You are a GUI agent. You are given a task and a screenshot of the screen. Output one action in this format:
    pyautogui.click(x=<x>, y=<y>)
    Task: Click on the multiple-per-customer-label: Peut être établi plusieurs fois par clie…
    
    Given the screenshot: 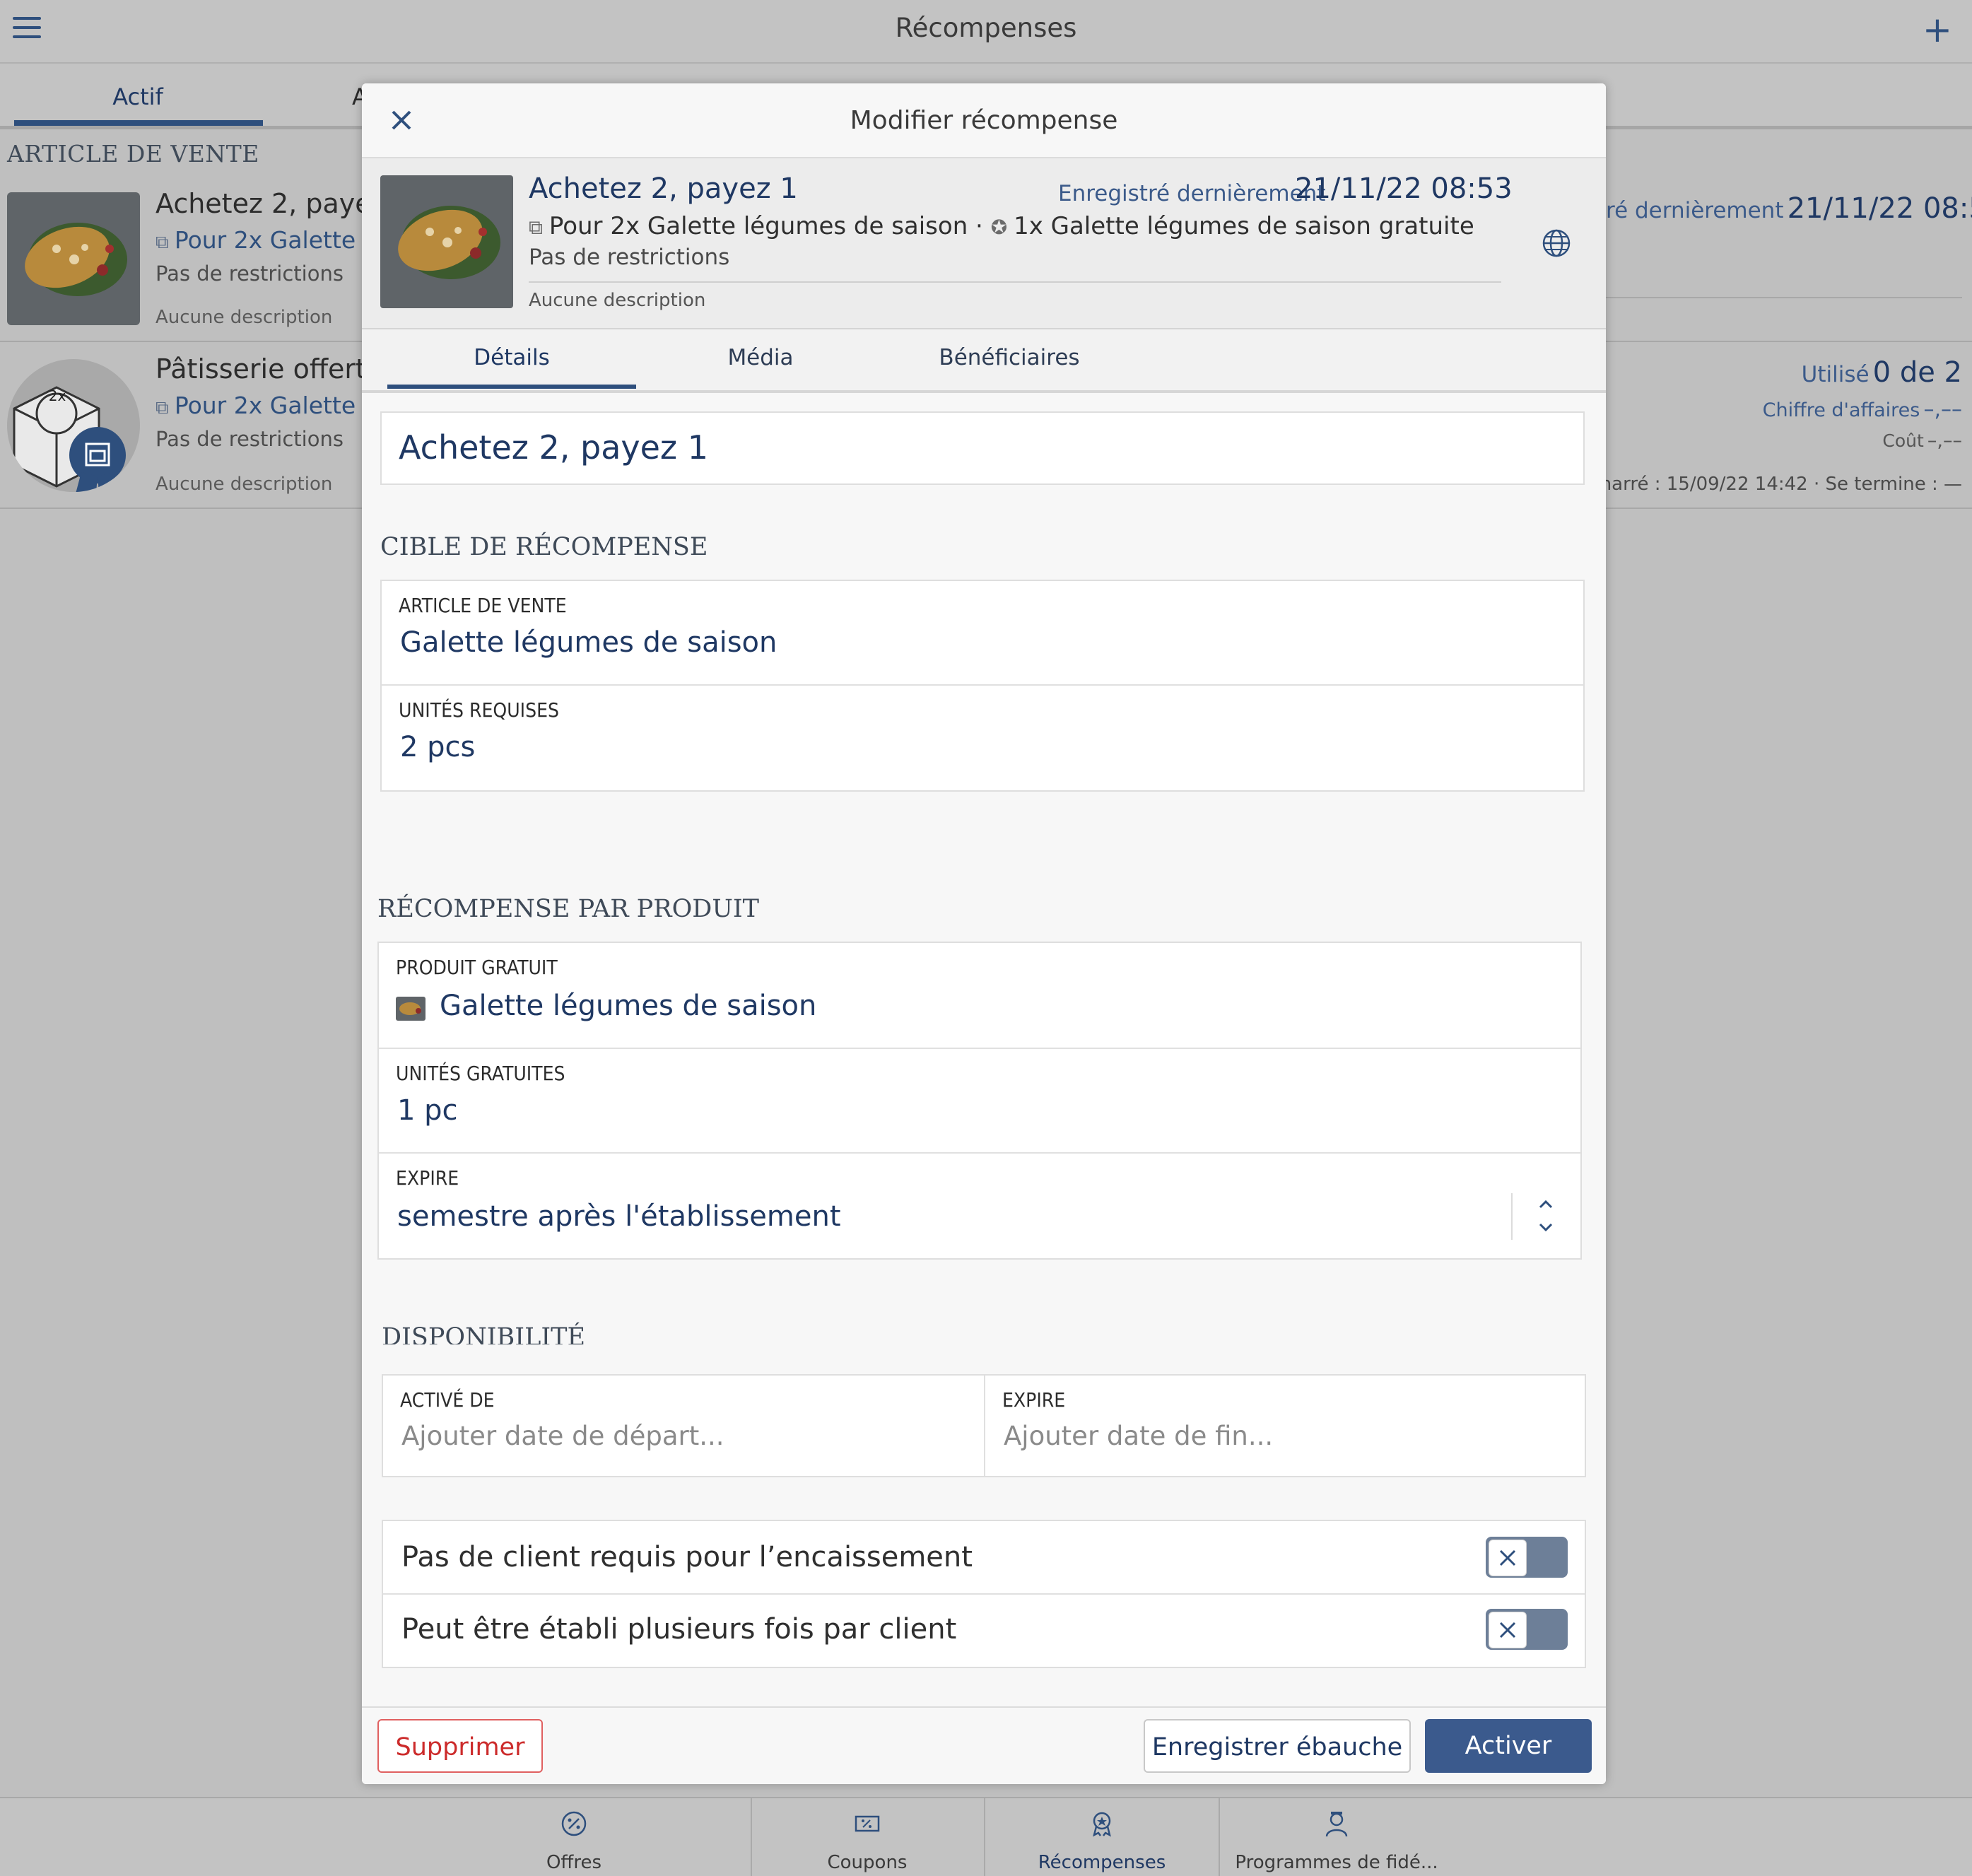 What is the action you would take?
    pyautogui.click(x=679, y=1629)
    